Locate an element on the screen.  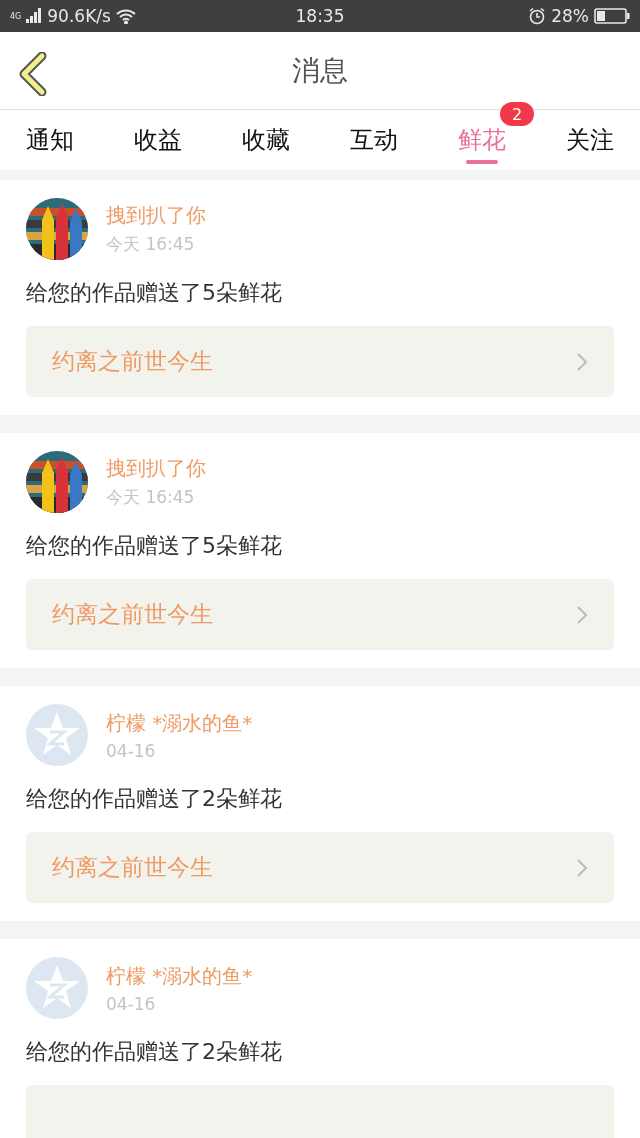
alarm-icon is located at coordinates (537, 16).